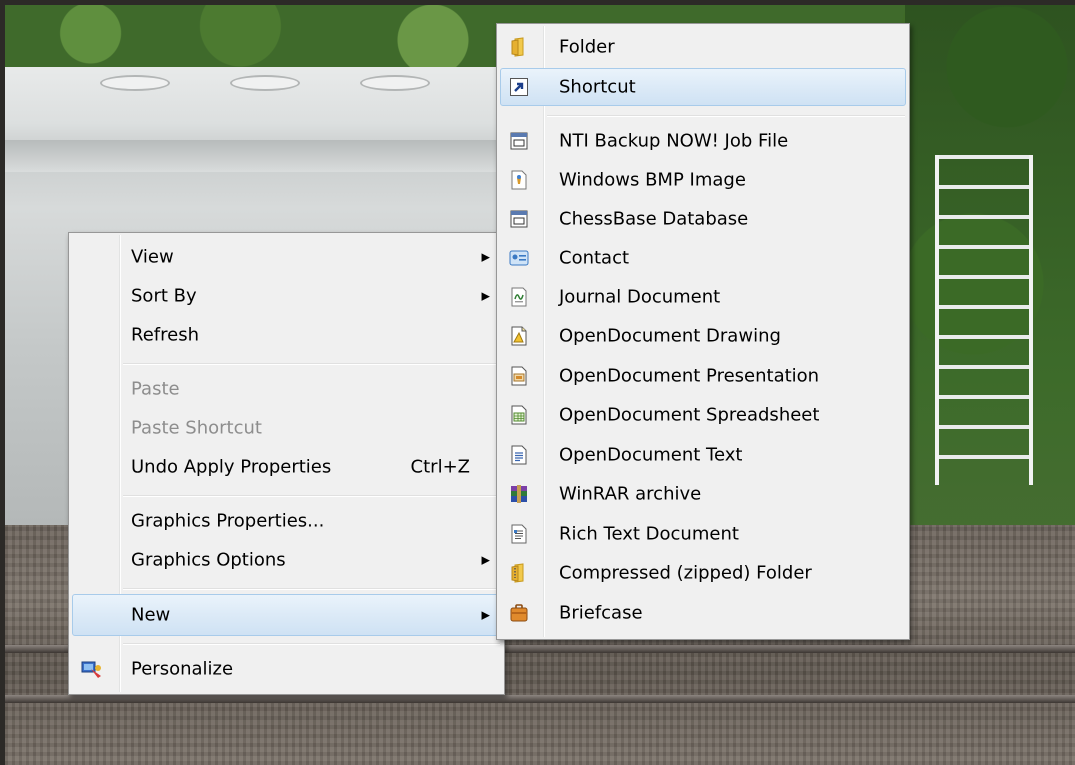 The height and width of the screenshot is (765, 1075). Describe the element at coordinates (286, 335) in the screenshot. I see `menu-item-refresh: Refresh` at that location.